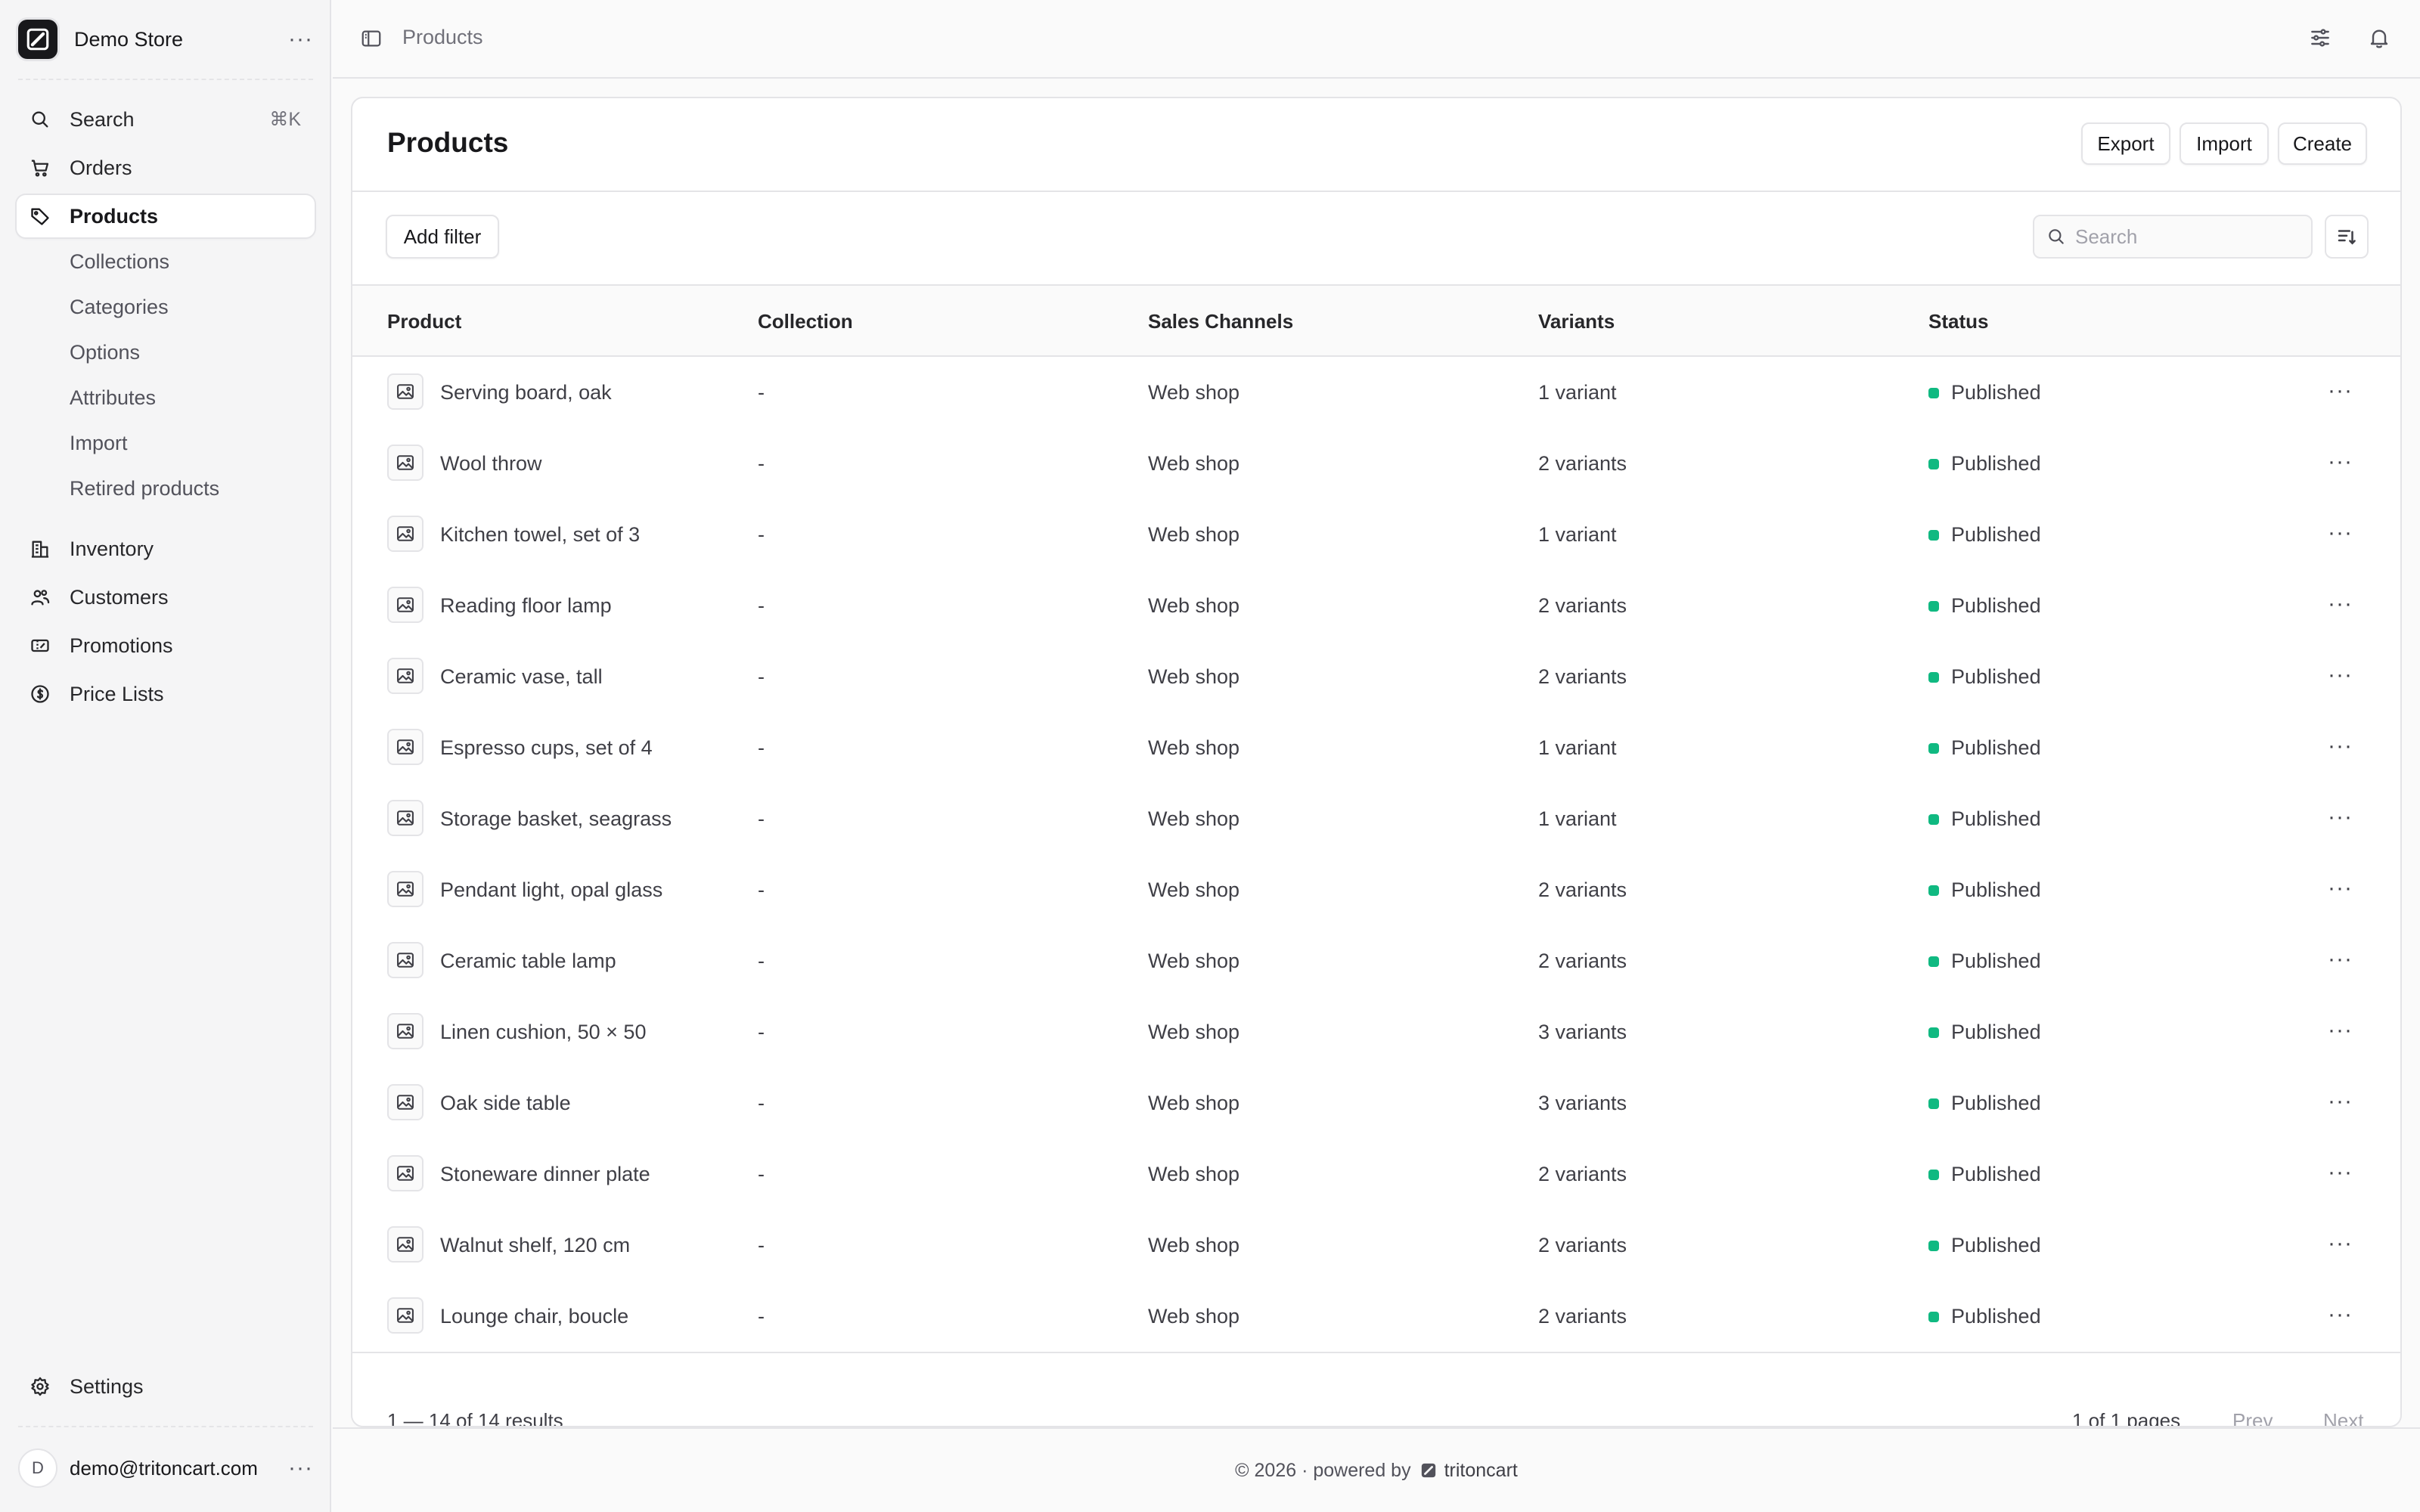 The image size is (2420, 1512). Describe the element at coordinates (113, 398) in the screenshot. I see `sidebar-subitem-attributes: Attributes` at that location.